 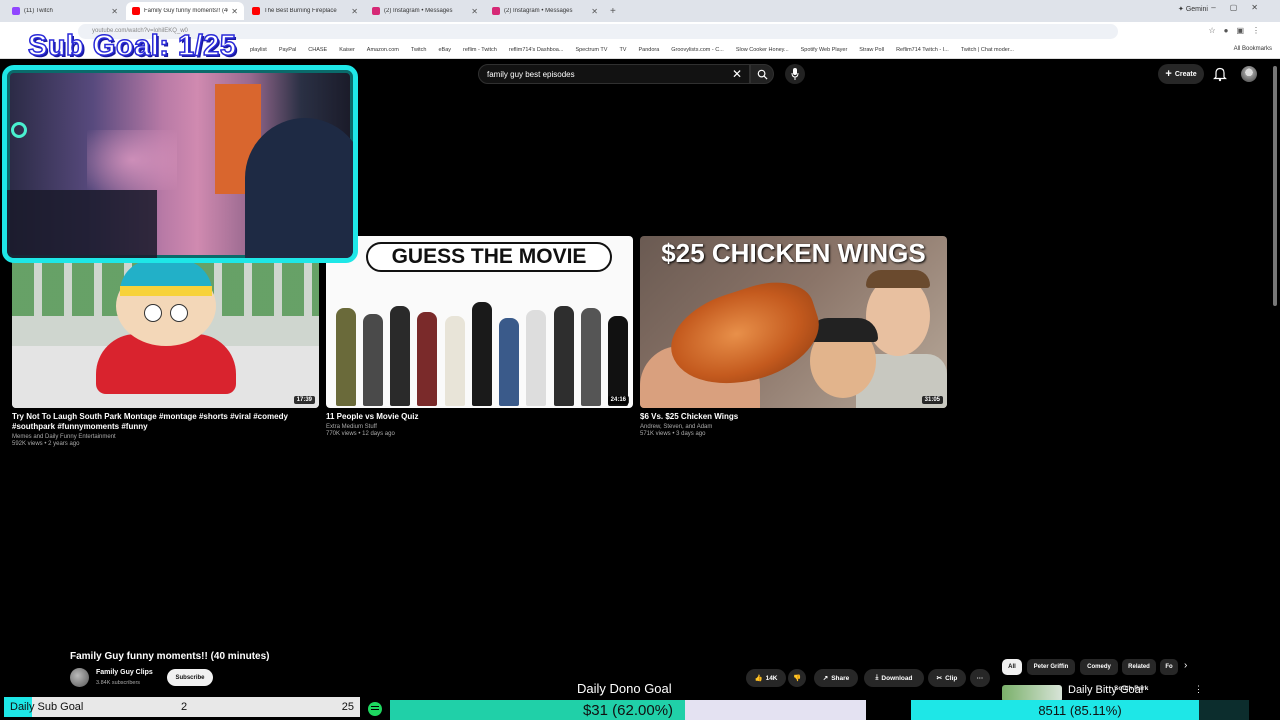 I want to click on tab-label: (2) Instagram • Messages, so click(x=538, y=11).